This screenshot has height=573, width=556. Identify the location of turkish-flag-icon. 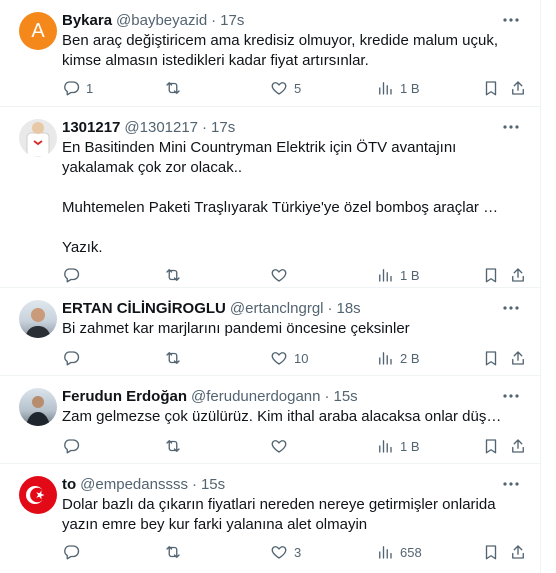
(35, 495).